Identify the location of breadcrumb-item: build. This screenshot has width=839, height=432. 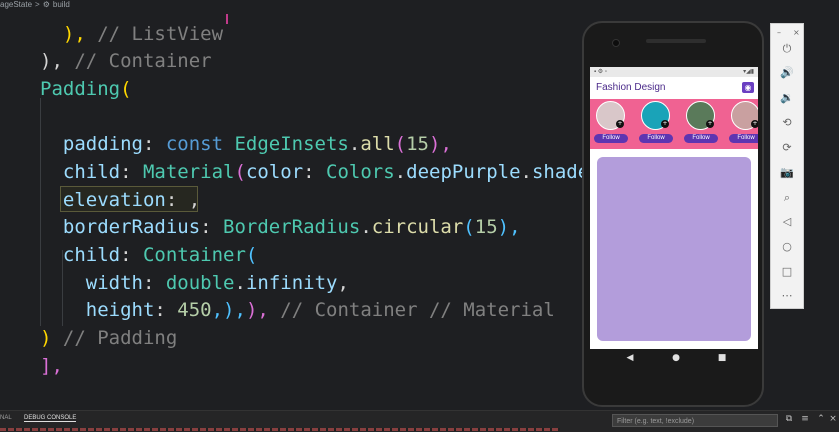
(61, 4).